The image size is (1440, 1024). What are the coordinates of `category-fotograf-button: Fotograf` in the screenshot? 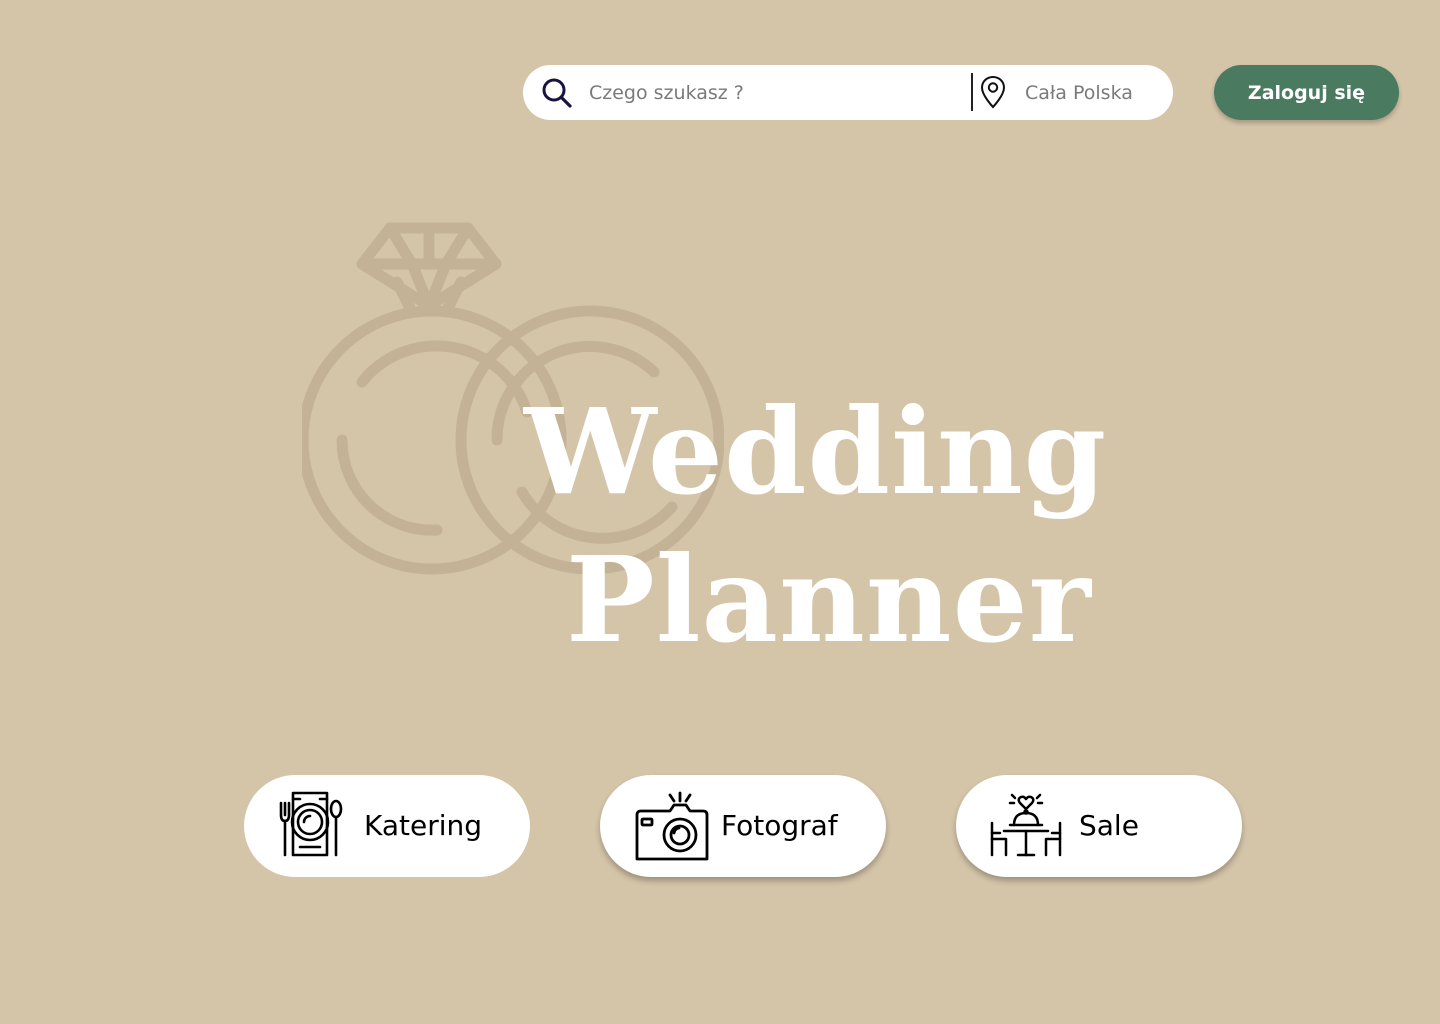 It's located at (743, 826).